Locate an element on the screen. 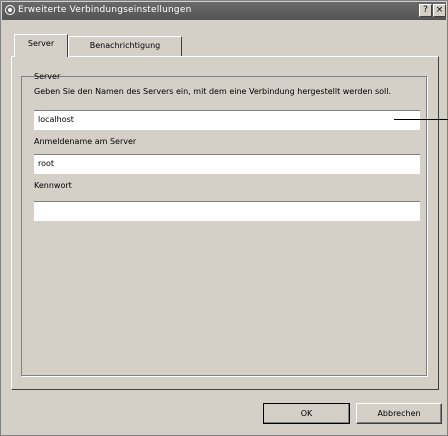 The image size is (448, 436). title-bar: Erweiterte Verbindungseinstellungen ? × is located at coordinates (224, 11).